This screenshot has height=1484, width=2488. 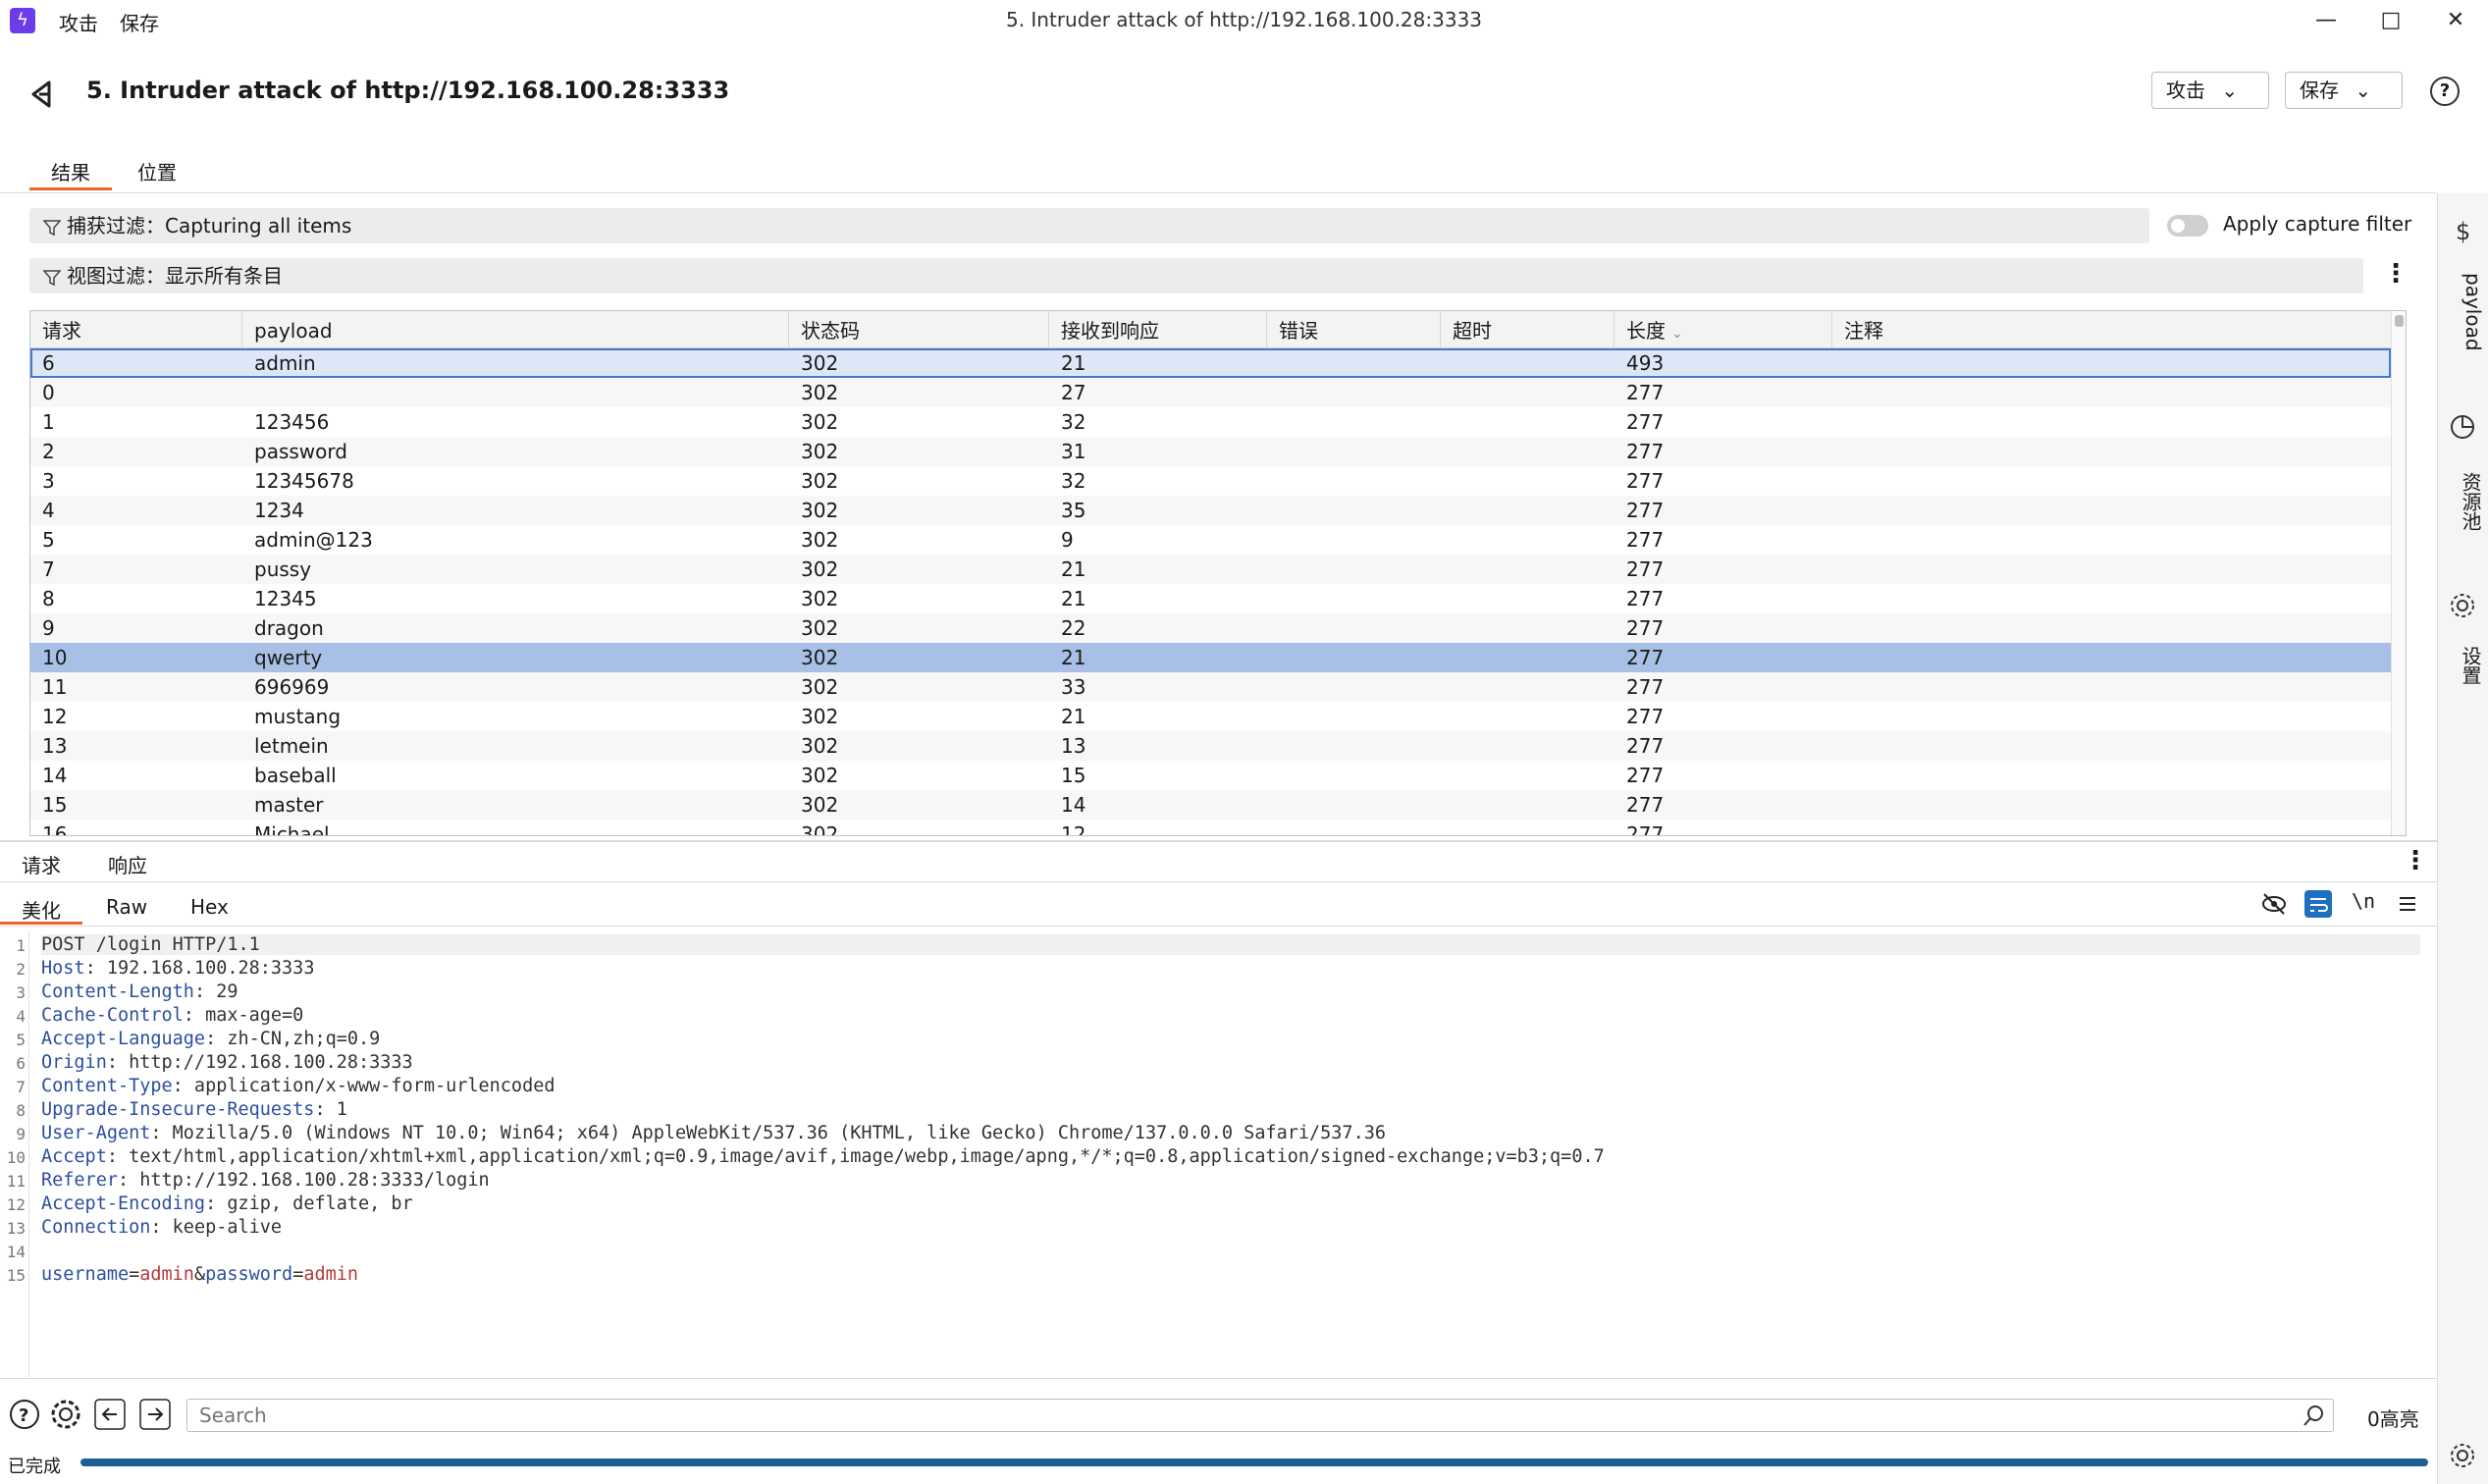 I want to click on search-icon, so click(x=2314, y=1415).